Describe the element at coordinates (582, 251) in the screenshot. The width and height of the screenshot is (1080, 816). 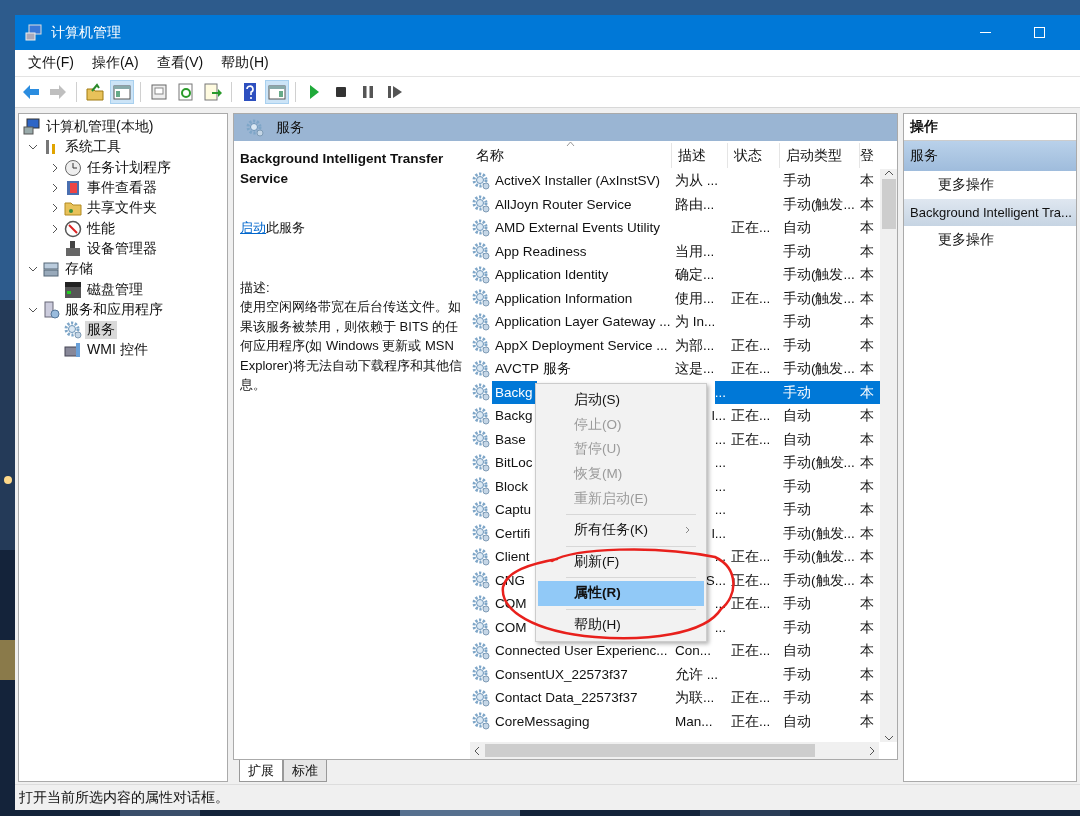
I see `service-name: App Readiness` at that location.